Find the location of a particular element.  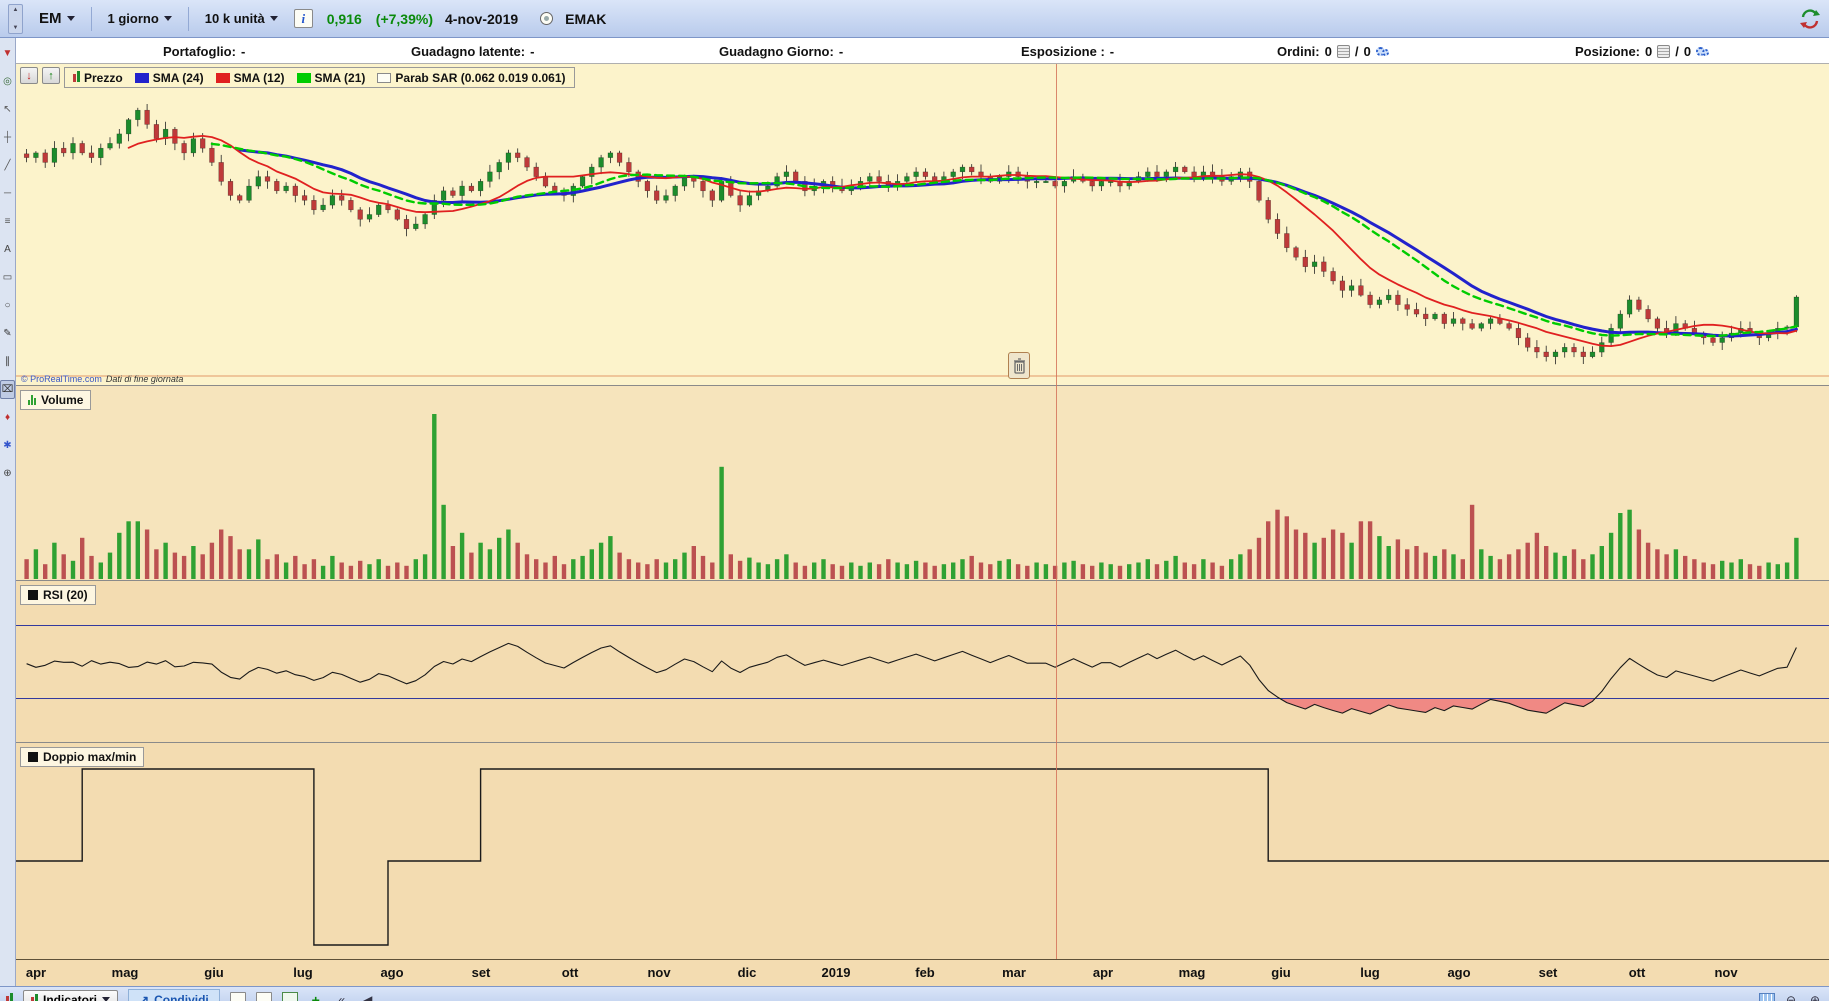

rectangle-tool: ▭ is located at coordinates (7, 277).